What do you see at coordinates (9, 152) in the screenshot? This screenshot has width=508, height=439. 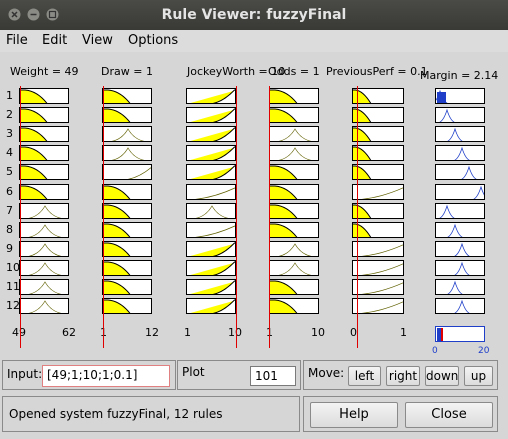 I see `rule-number: 4` at bounding box center [9, 152].